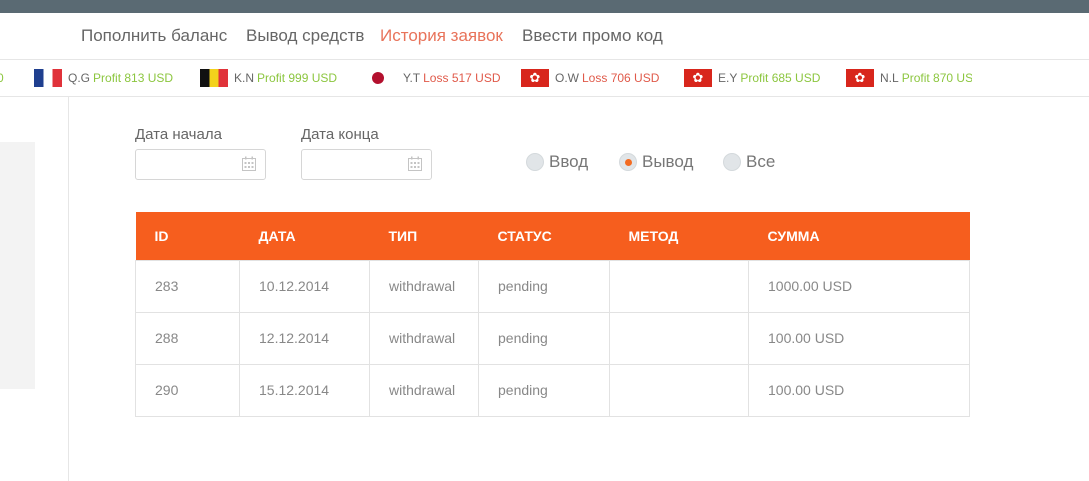  I want to click on sidebar-panel, so click(17, 265).